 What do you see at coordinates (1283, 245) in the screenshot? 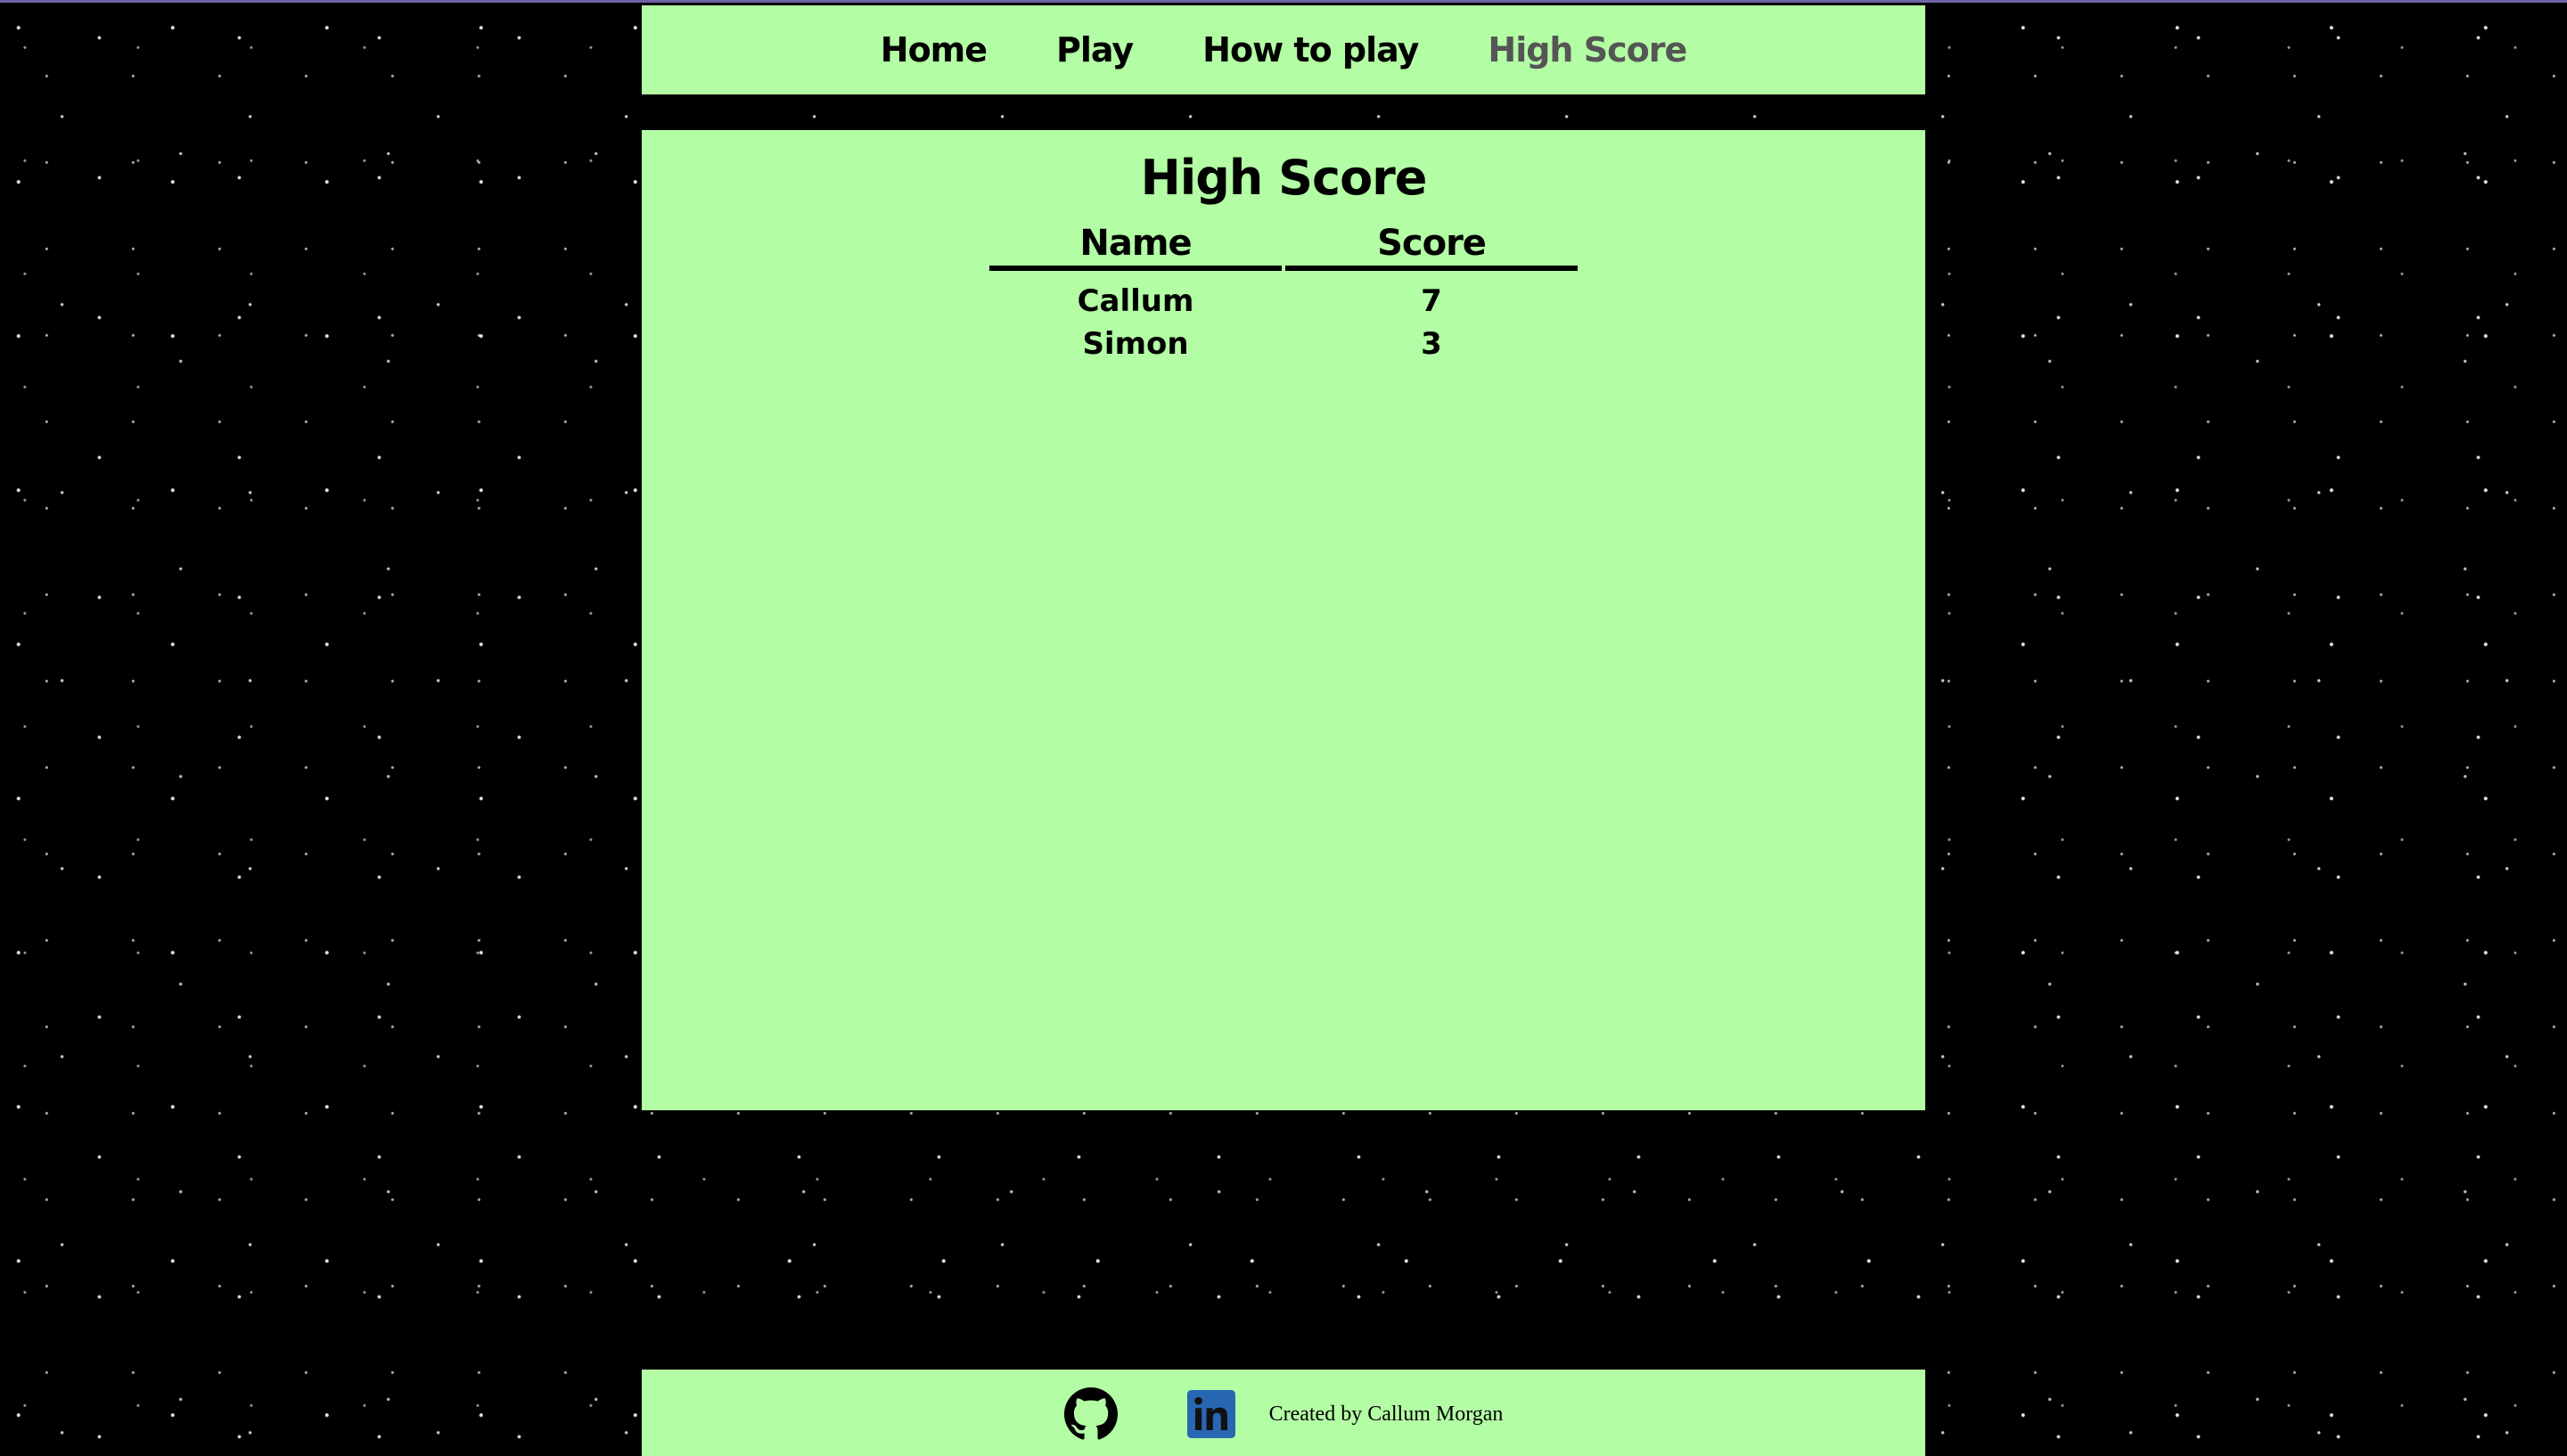
I see `table-header-row: Name Score` at bounding box center [1283, 245].